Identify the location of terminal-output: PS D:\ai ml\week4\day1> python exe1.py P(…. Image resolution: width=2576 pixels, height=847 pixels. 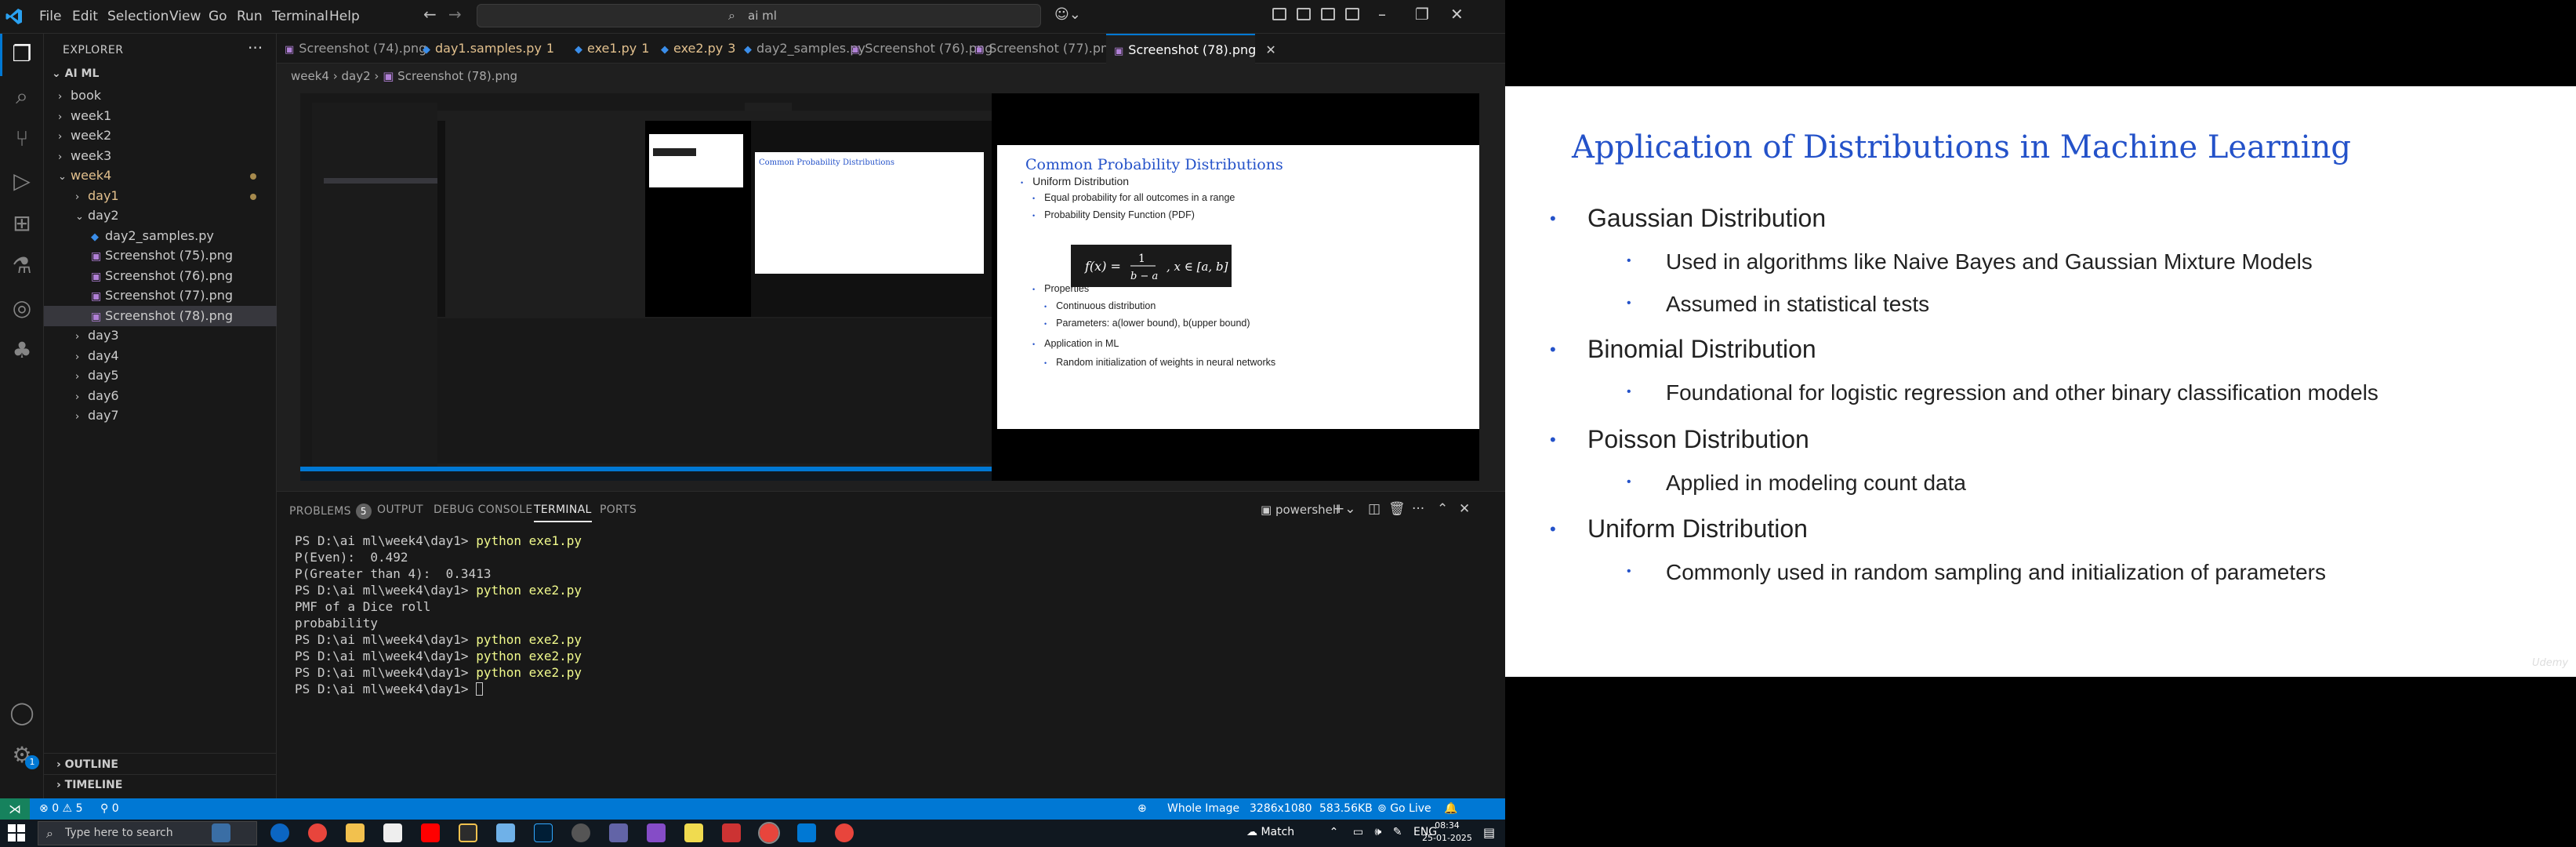
(439, 615).